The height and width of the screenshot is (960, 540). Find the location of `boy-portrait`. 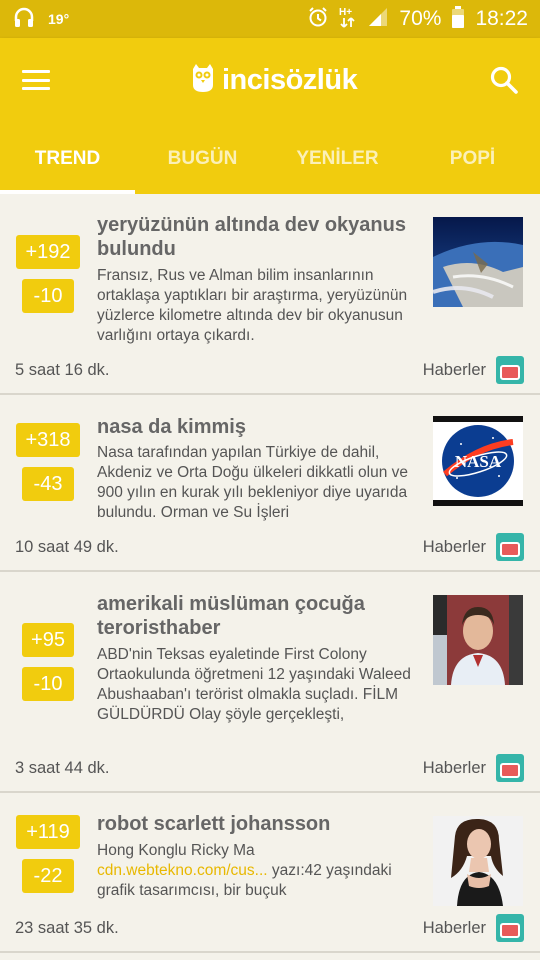

boy-portrait is located at coordinates (478, 640).